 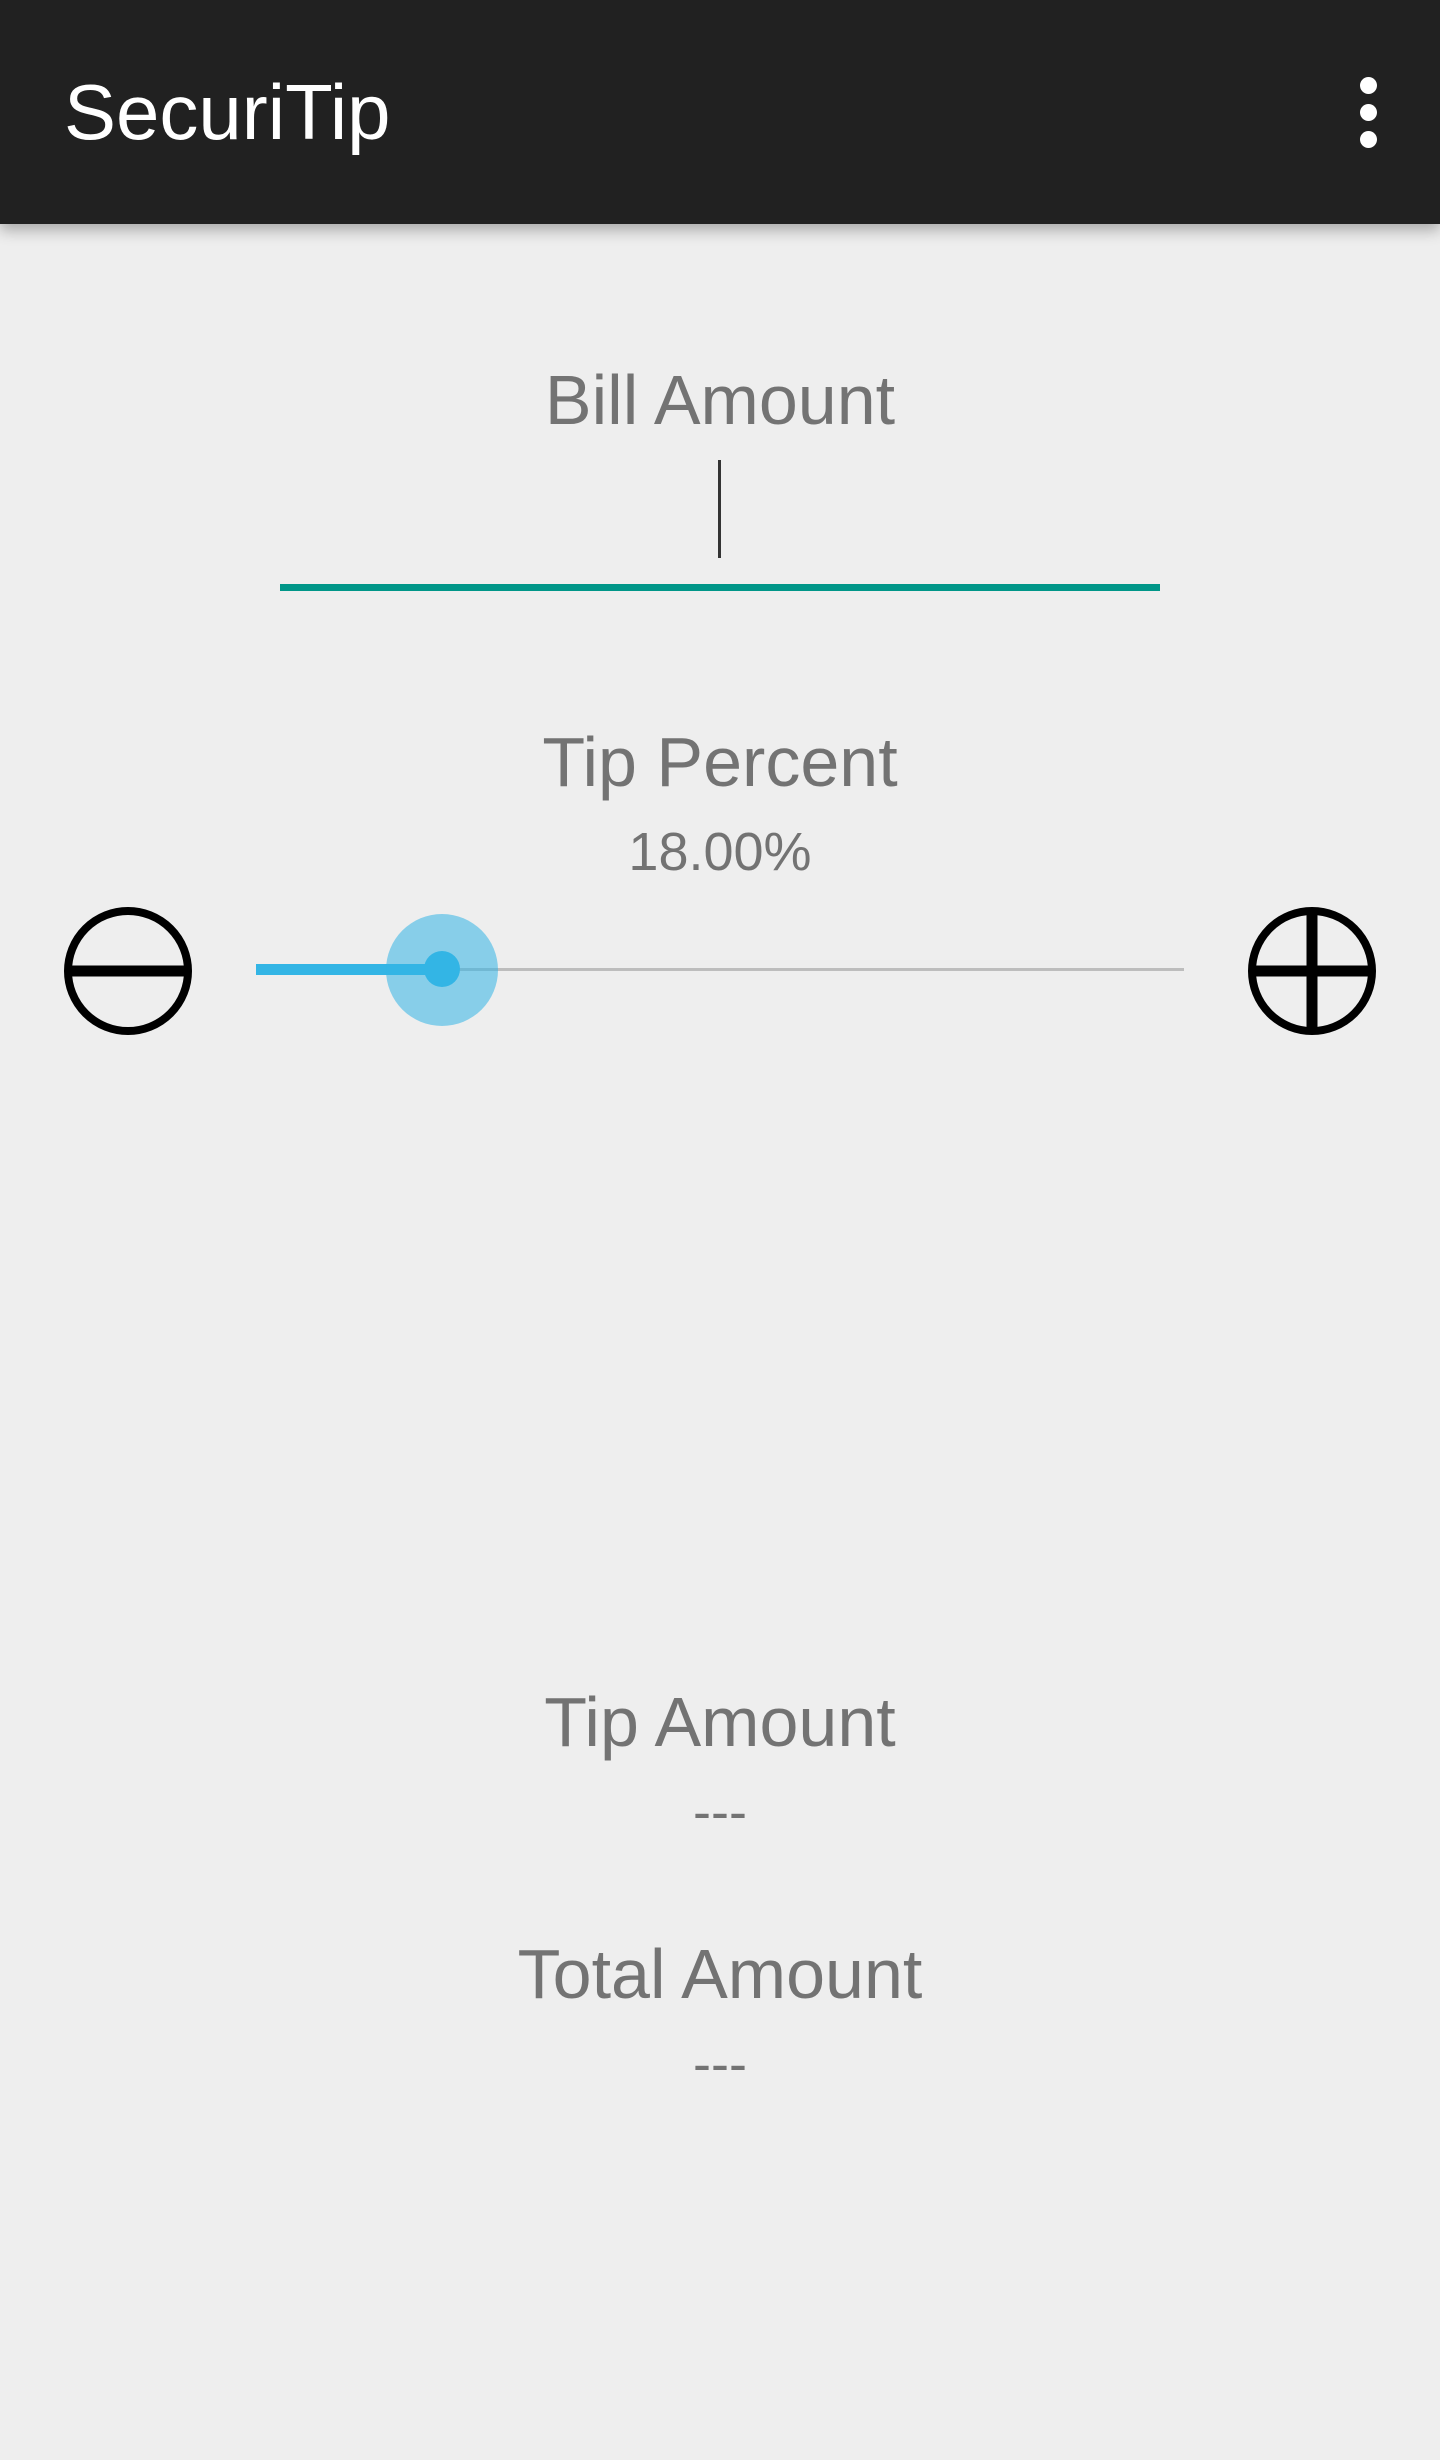 I want to click on increase-tip-button, so click(x=1312, y=971).